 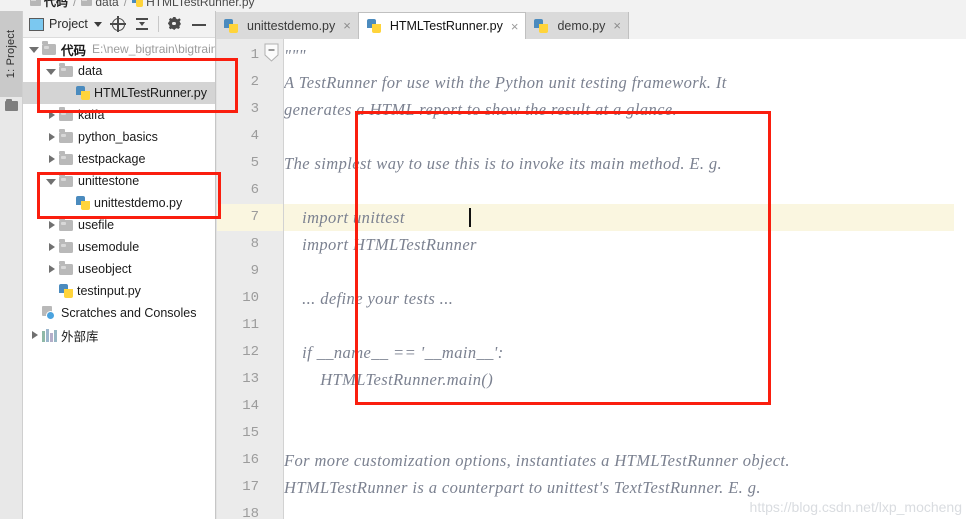 I want to click on code-line: """, so click(x=295, y=55).